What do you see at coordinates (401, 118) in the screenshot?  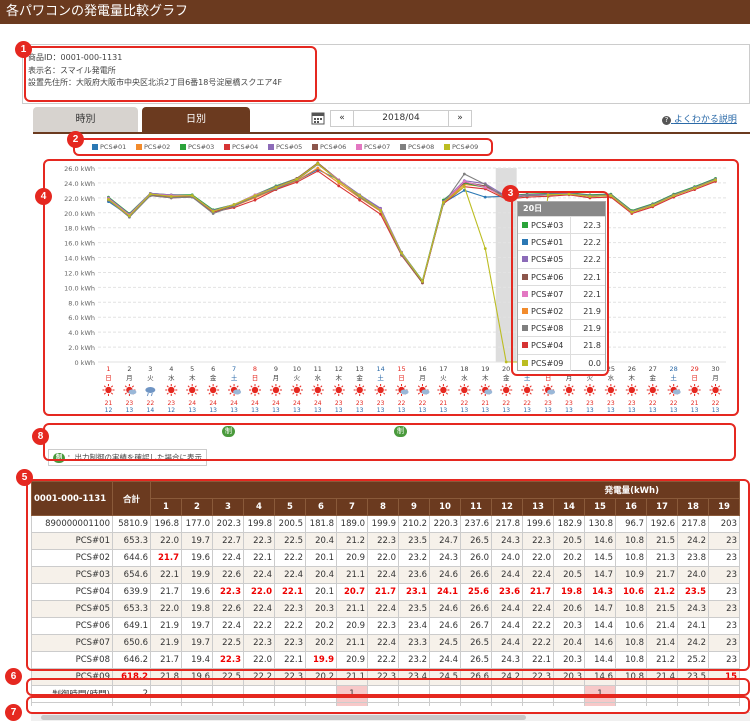 I see `date-display: 2018/04` at bounding box center [401, 118].